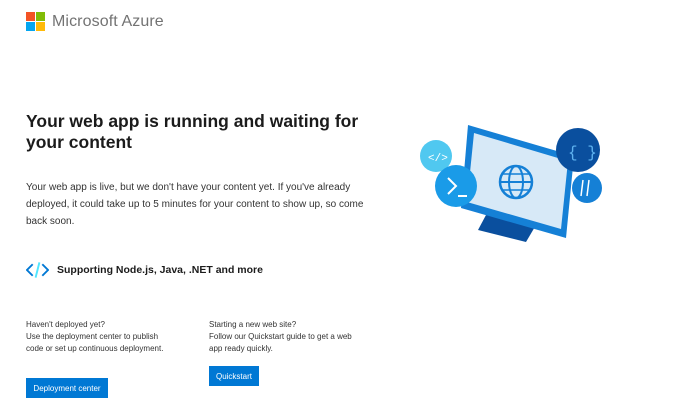  I want to click on microsoft-azure-logo: Microsoft Azure, so click(95, 21).